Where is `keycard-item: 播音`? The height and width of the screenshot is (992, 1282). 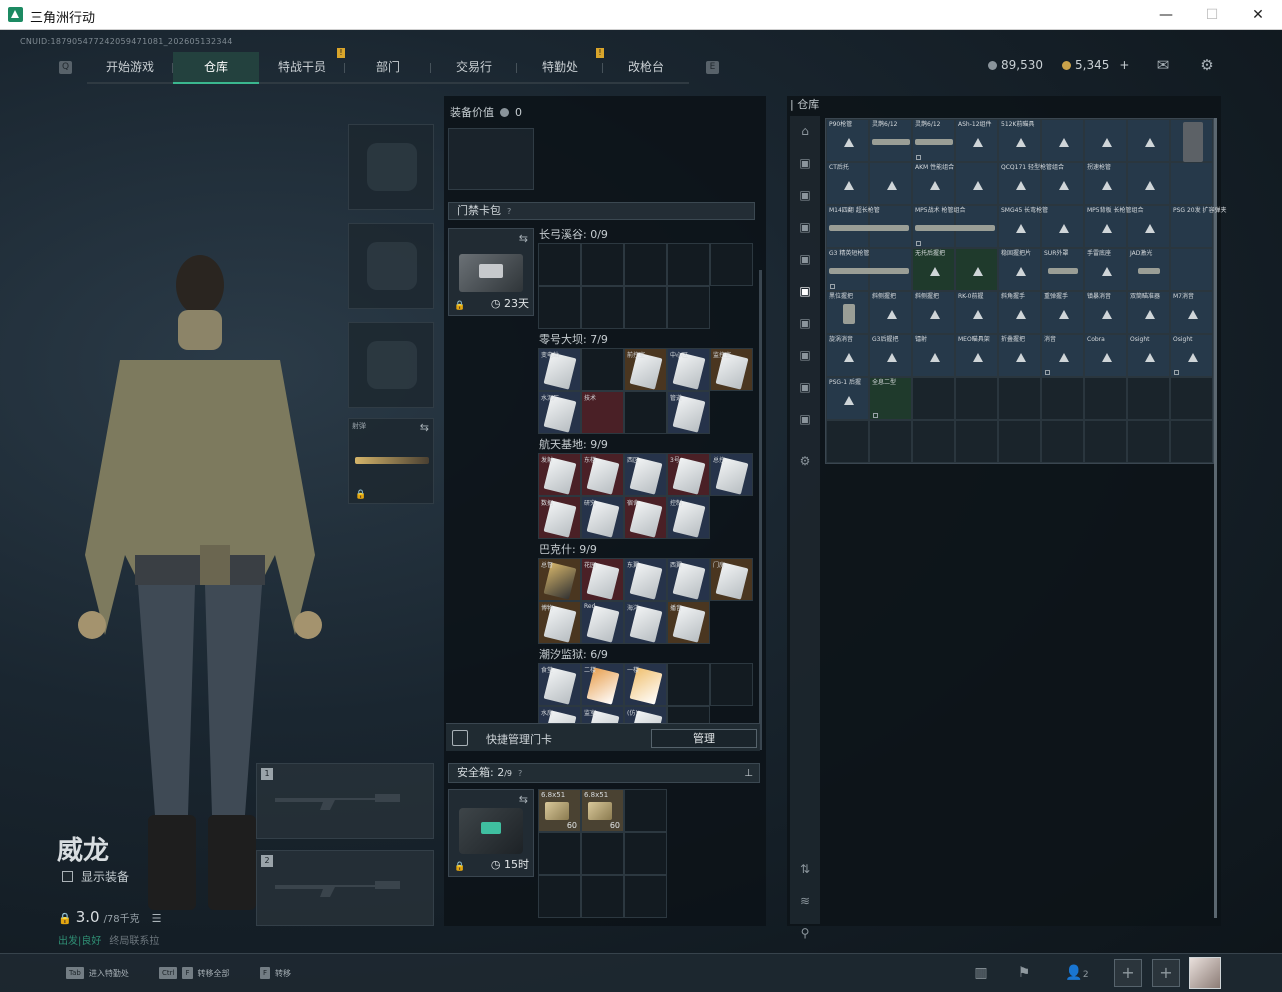
keycard-item: 播音 is located at coordinates (688, 622).